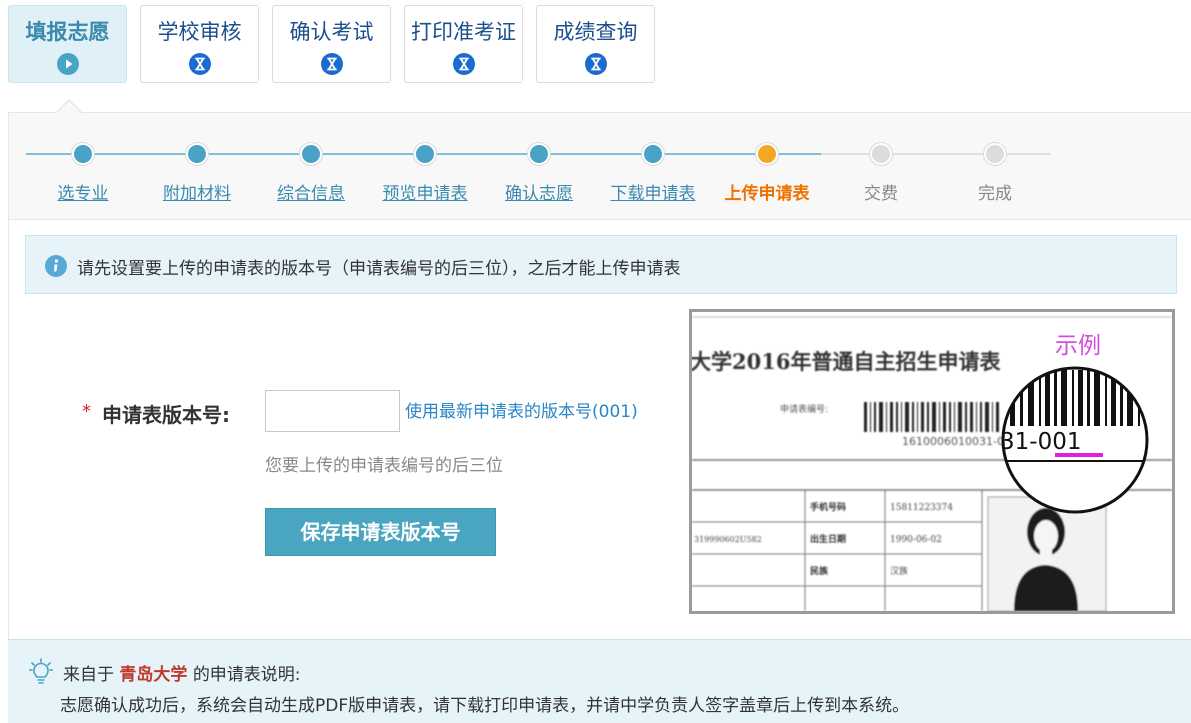 The height and width of the screenshot is (723, 1191). Describe the element at coordinates (1040, 442) in the screenshot. I see `svg-text: 31-001` at that location.